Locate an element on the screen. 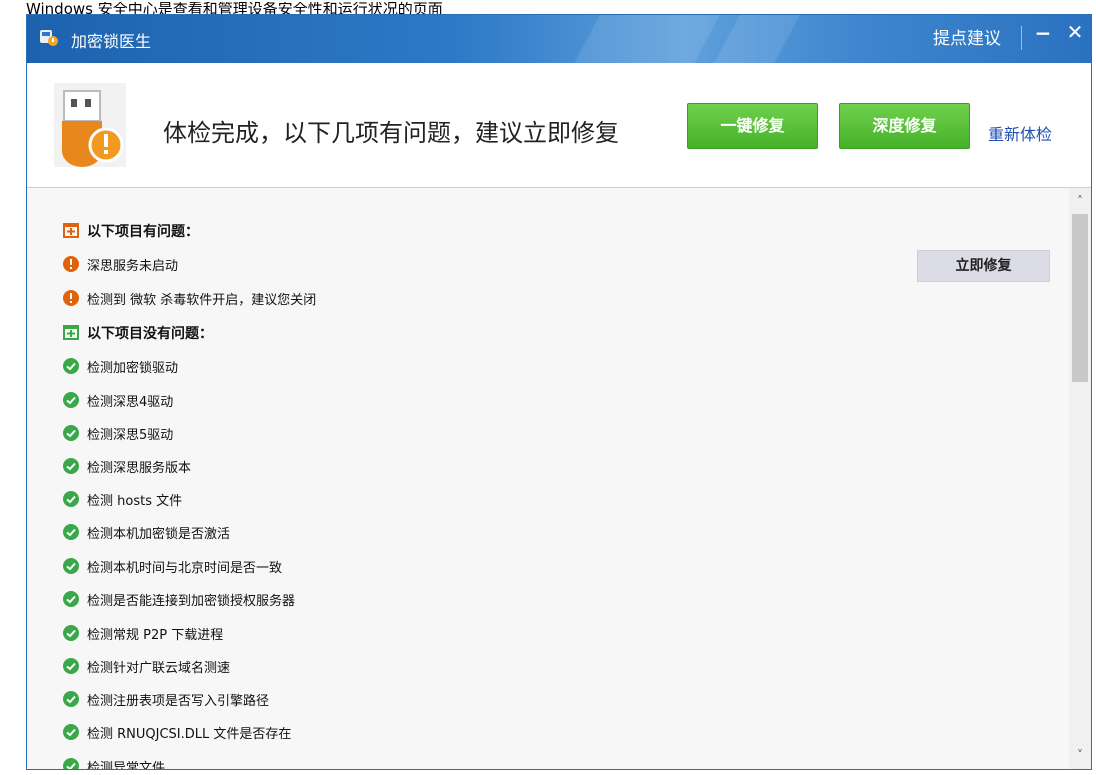 This screenshot has height=775, width=1096. ok-item: 检测深思5驱动 is located at coordinates (548, 433).